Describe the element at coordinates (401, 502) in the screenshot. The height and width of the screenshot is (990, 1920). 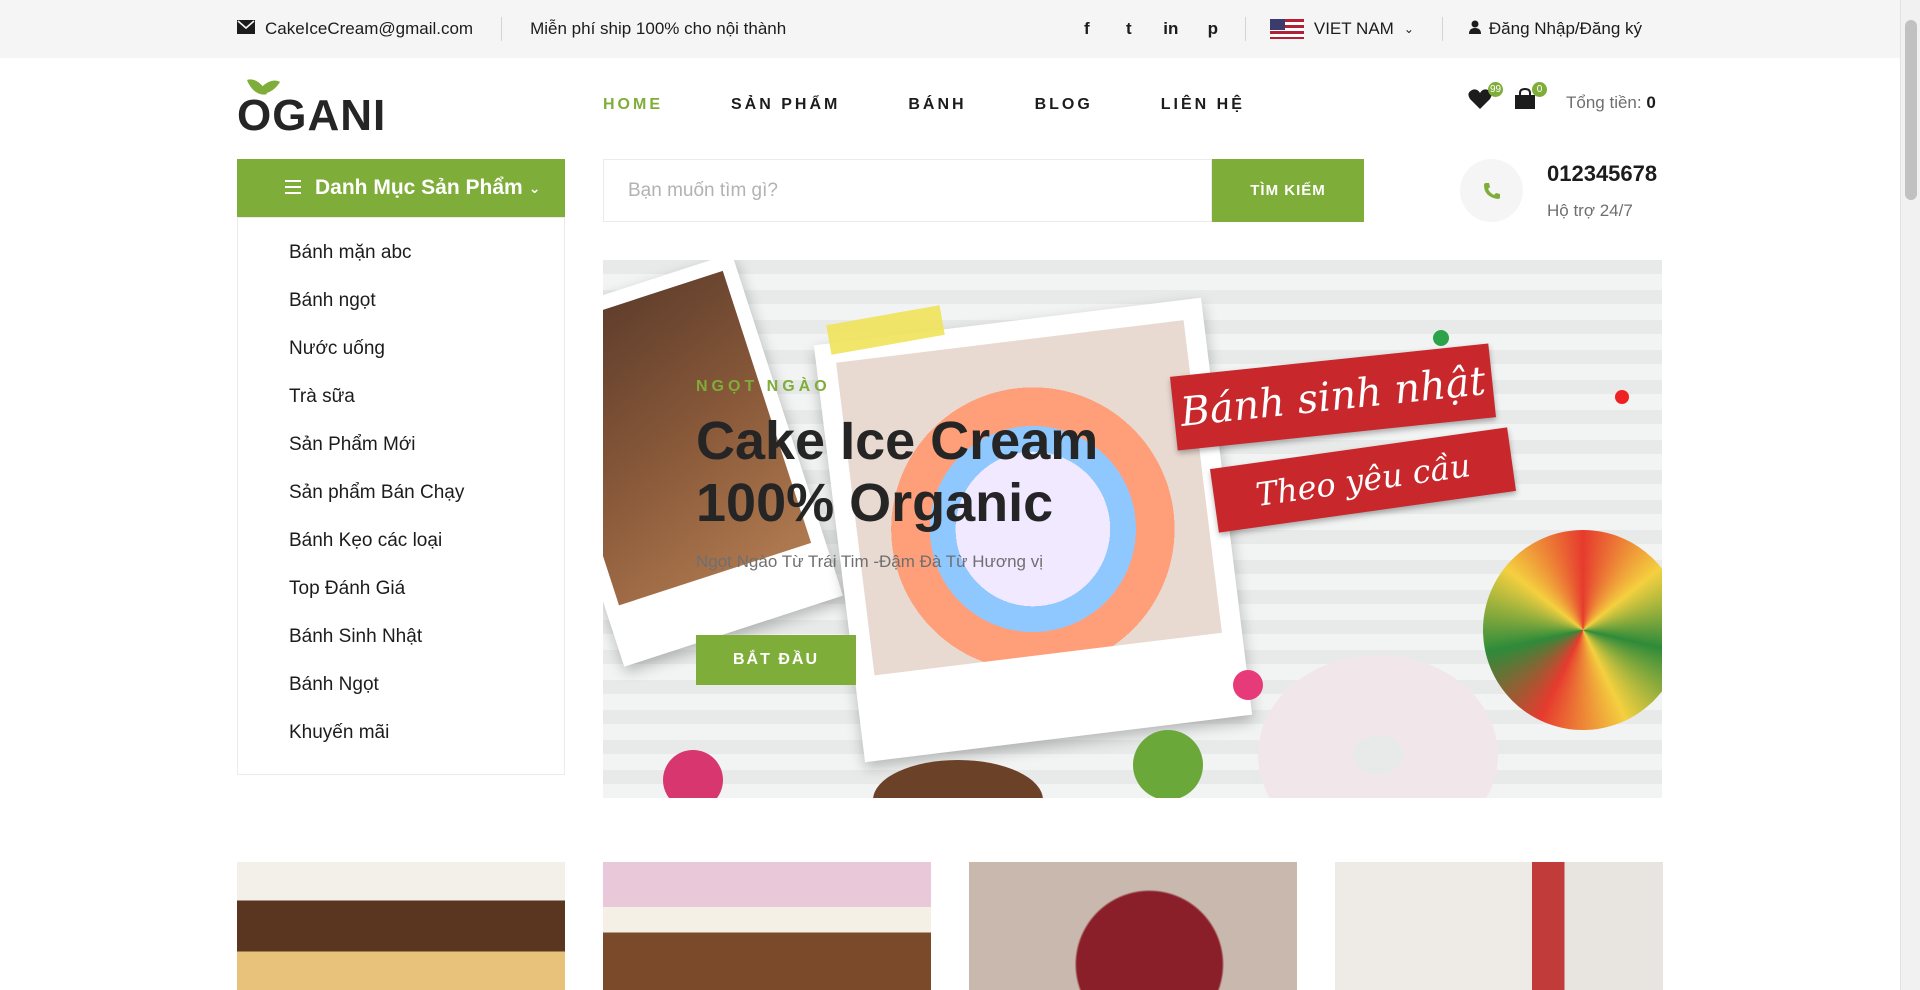
I see `category-item: Sản phẩm Bán Chạy` at that location.